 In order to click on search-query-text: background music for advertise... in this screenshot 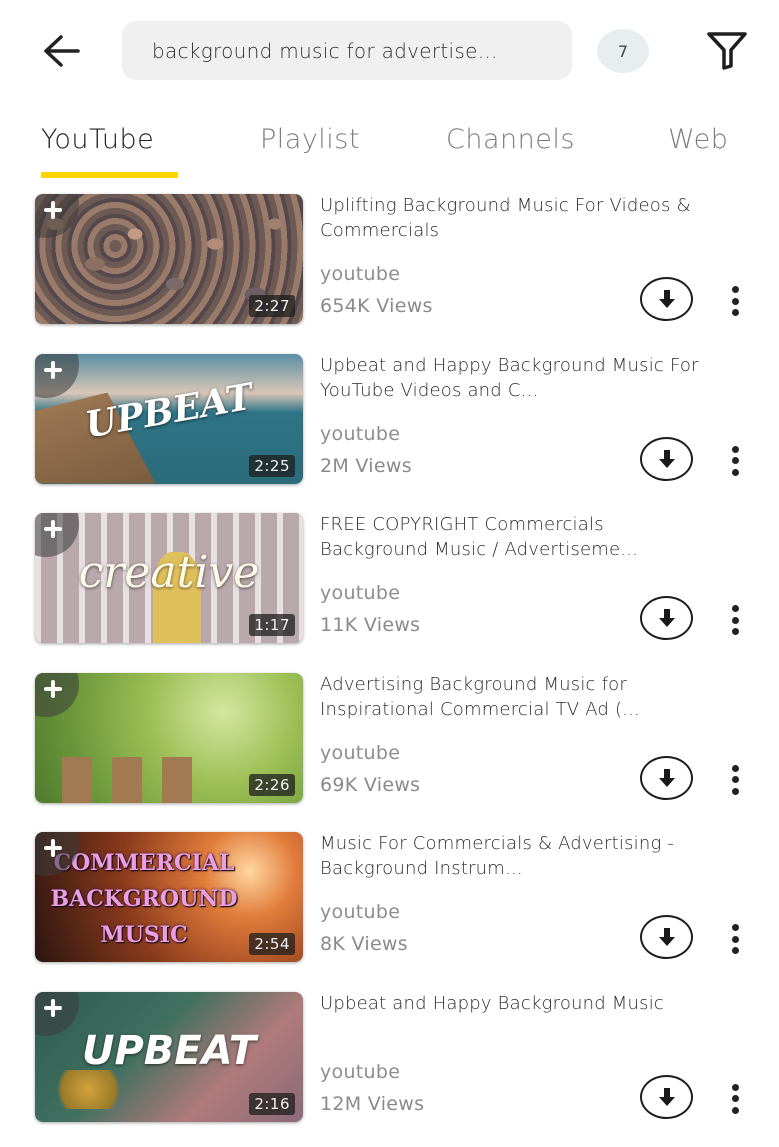, I will do `click(325, 50)`.